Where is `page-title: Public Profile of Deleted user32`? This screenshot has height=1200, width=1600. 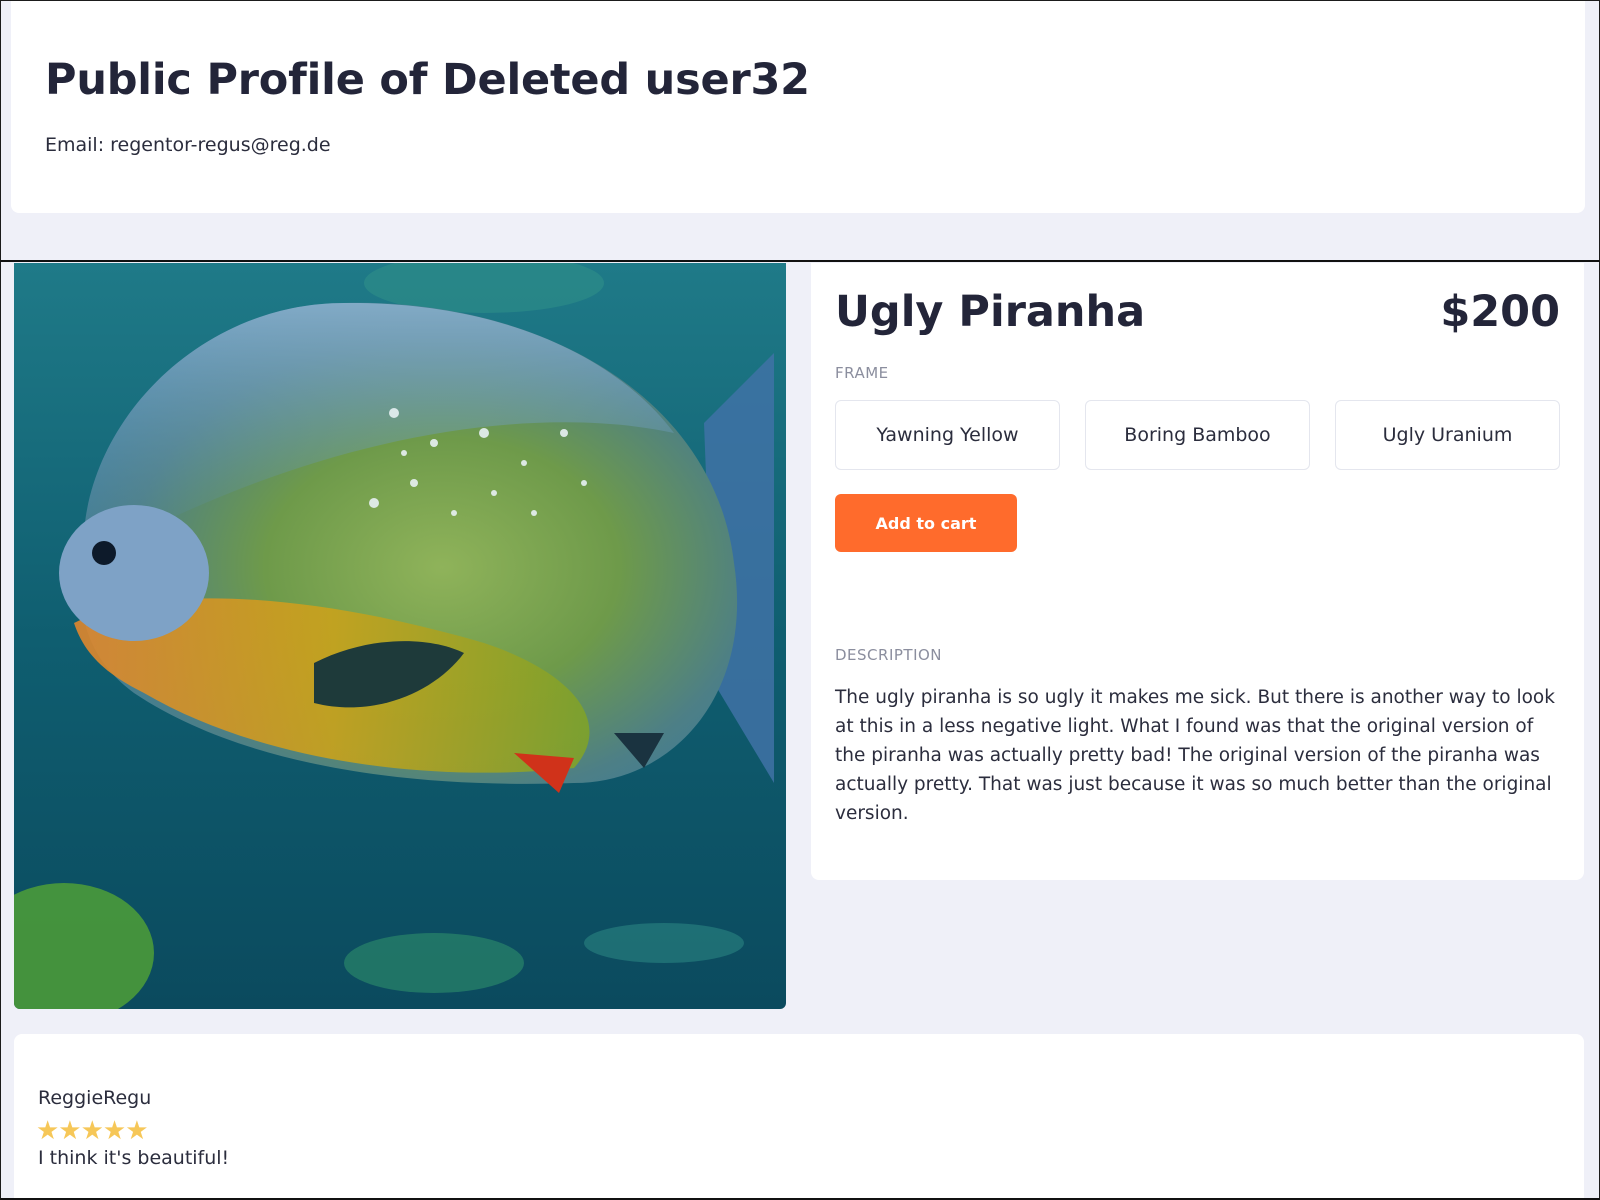
page-title: Public Profile of Deleted user32 is located at coordinates (427, 80).